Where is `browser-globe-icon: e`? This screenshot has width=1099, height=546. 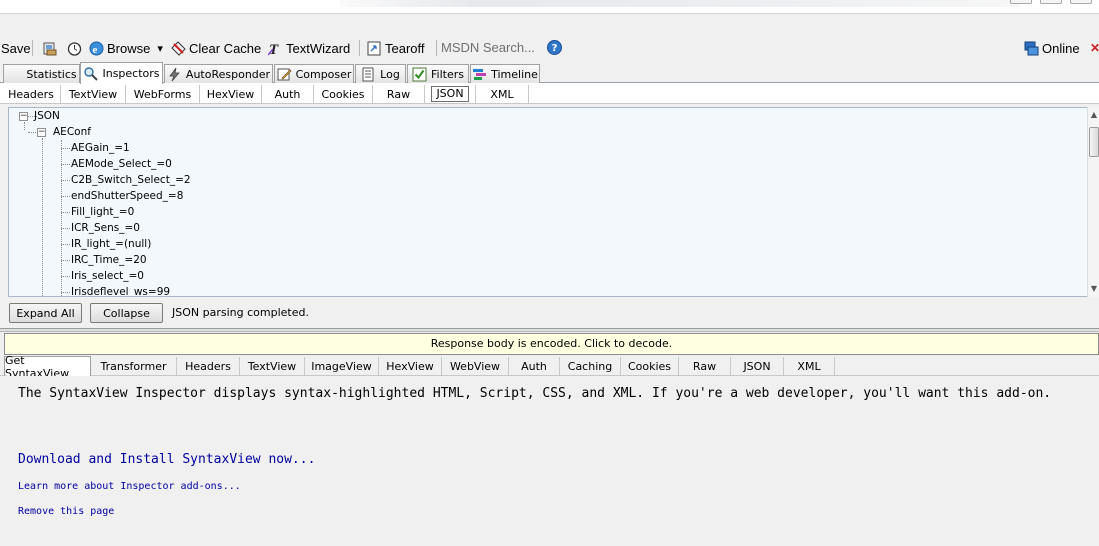
browser-globe-icon: e is located at coordinates (96, 48).